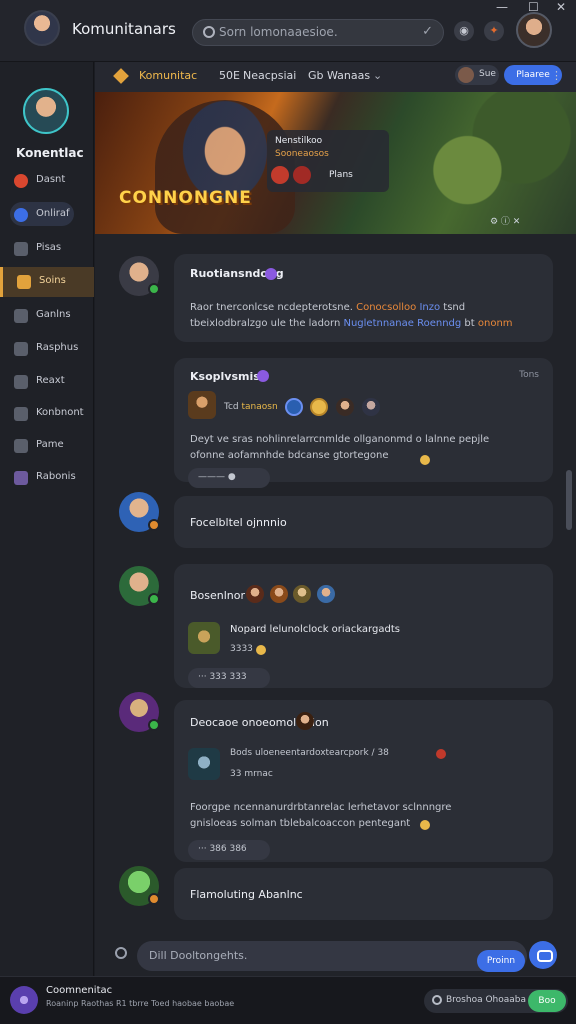  I want to click on chat-icon, so click(21, 382).